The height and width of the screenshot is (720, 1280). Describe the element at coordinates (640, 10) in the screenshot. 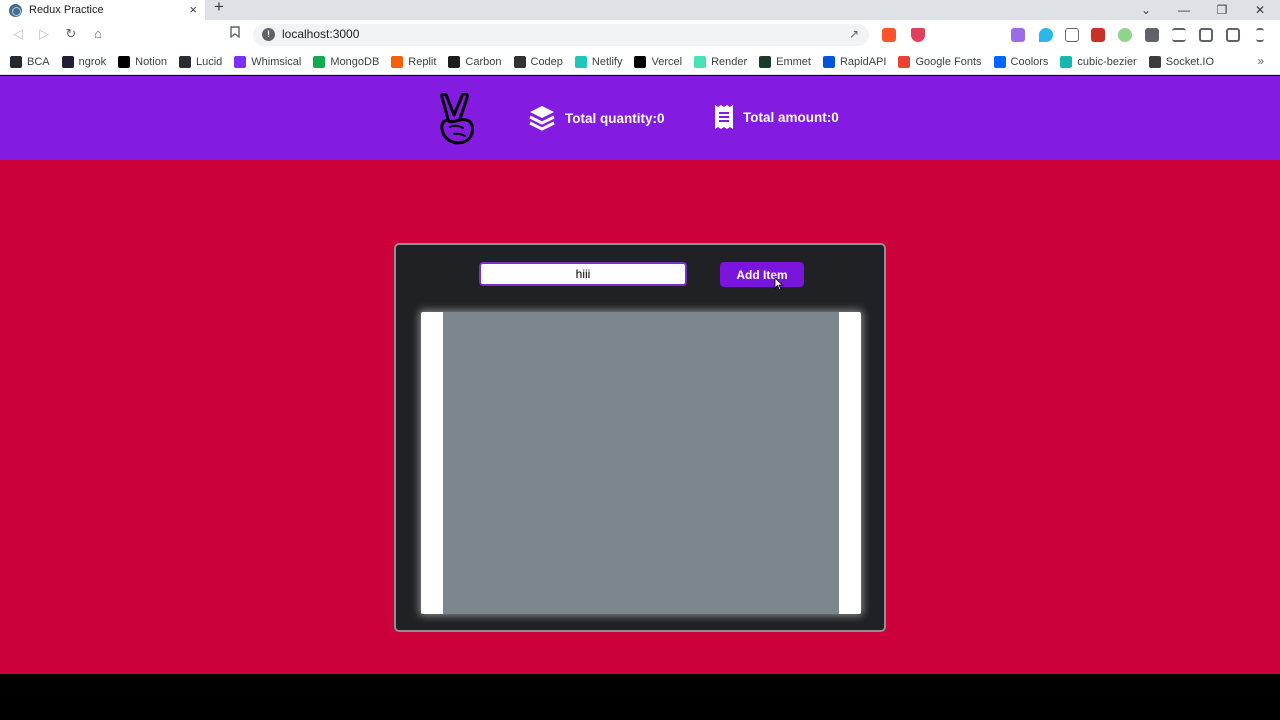

I see `tab-strip: Redux Practice × + ⌄ — ❐ ✕` at that location.